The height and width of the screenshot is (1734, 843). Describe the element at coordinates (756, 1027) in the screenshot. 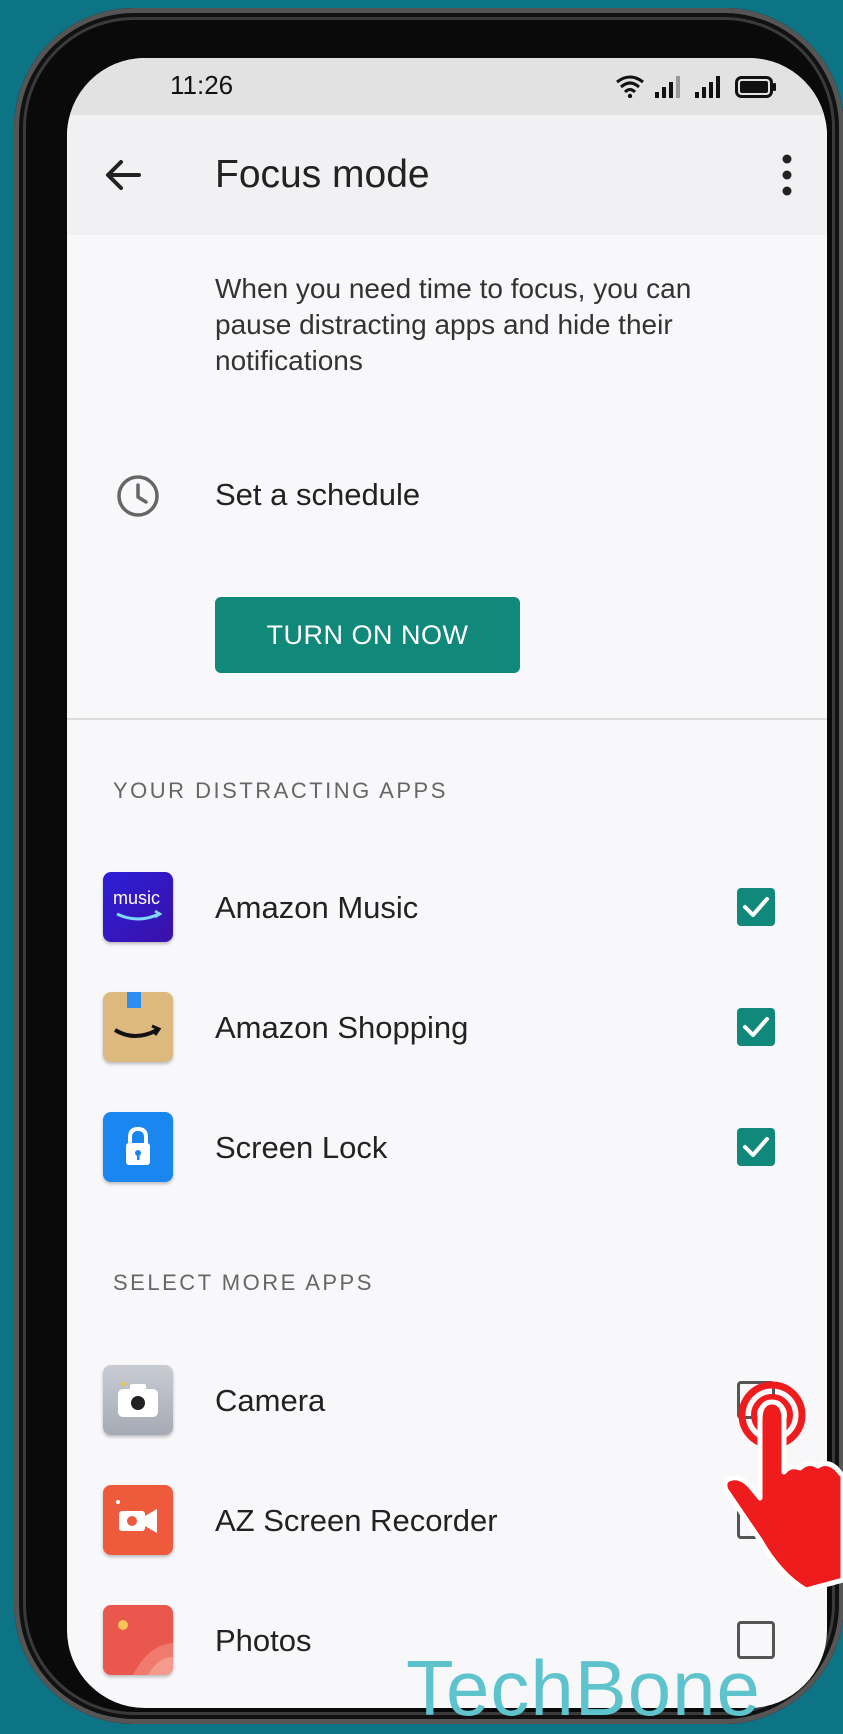

I see `amazon-shopping-checkbox` at that location.